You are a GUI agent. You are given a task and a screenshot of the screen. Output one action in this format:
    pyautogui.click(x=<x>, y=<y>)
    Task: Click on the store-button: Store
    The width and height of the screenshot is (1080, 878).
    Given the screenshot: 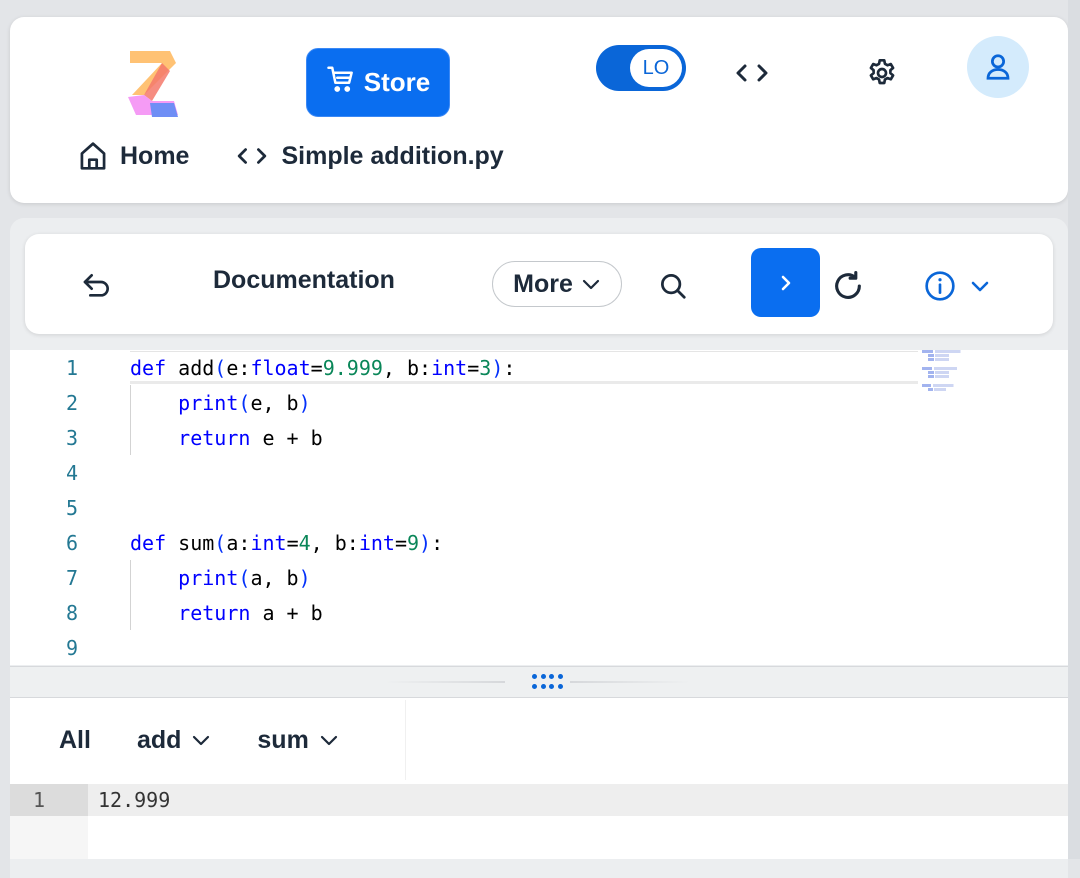 What is the action you would take?
    pyautogui.click(x=378, y=82)
    